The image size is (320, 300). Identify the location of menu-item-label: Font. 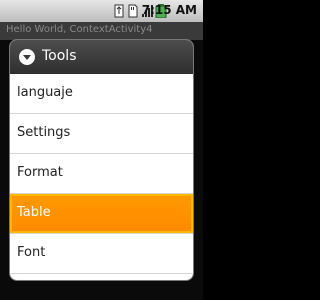
(31, 252).